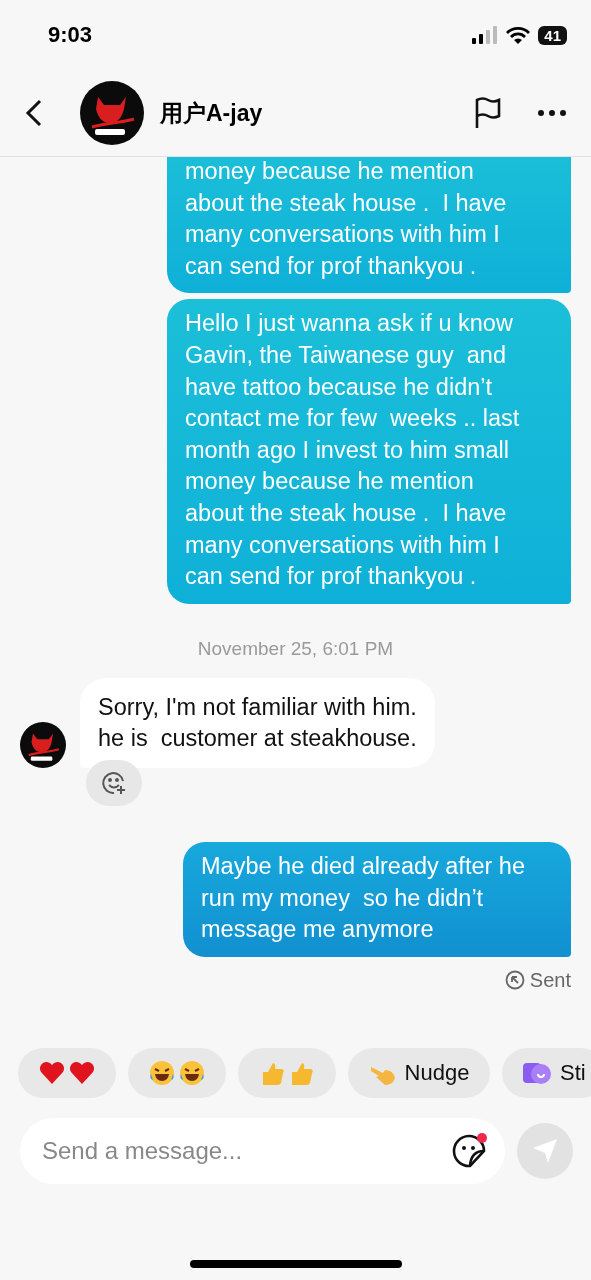 The image size is (591, 1280). I want to click on stickers-button: Sti, so click(546, 1073).